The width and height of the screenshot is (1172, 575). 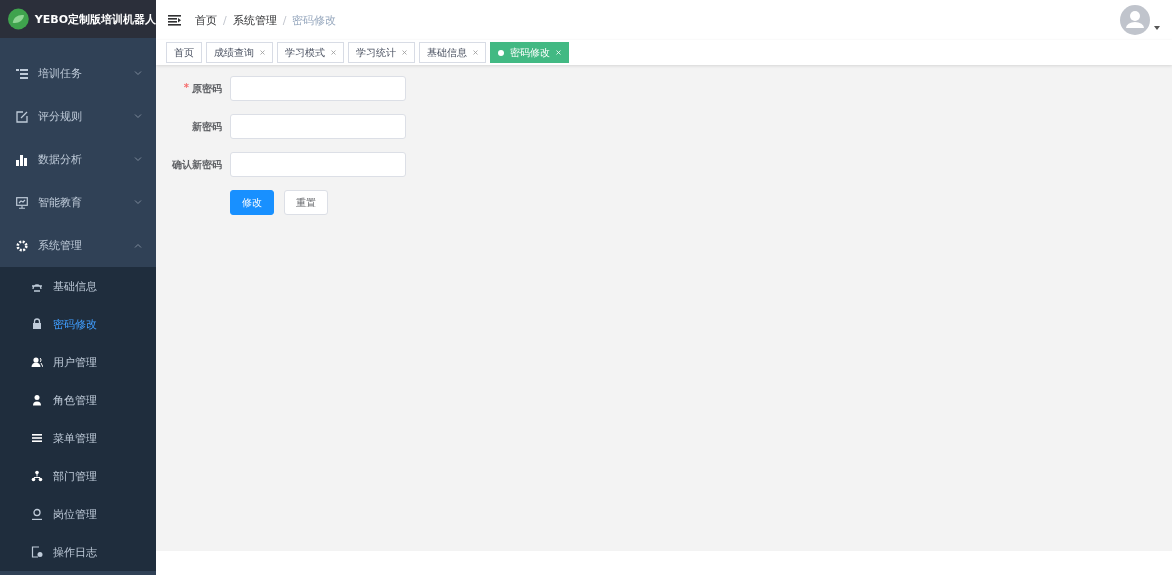 What do you see at coordinates (78, 159) in the screenshot?
I see `sidebar-item: 数据分析` at bounding box center [78, 159].